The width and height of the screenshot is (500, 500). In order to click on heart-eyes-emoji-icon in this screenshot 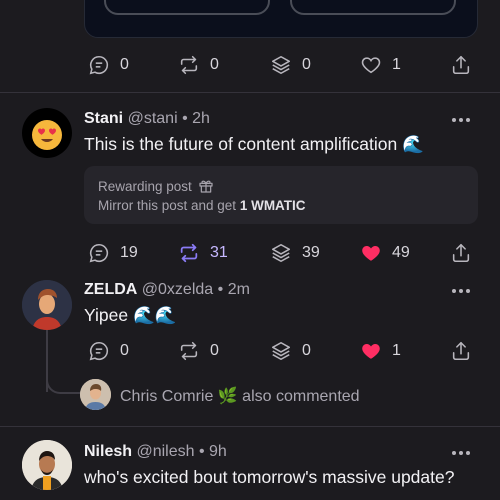, I will do `click(47, 135)`.